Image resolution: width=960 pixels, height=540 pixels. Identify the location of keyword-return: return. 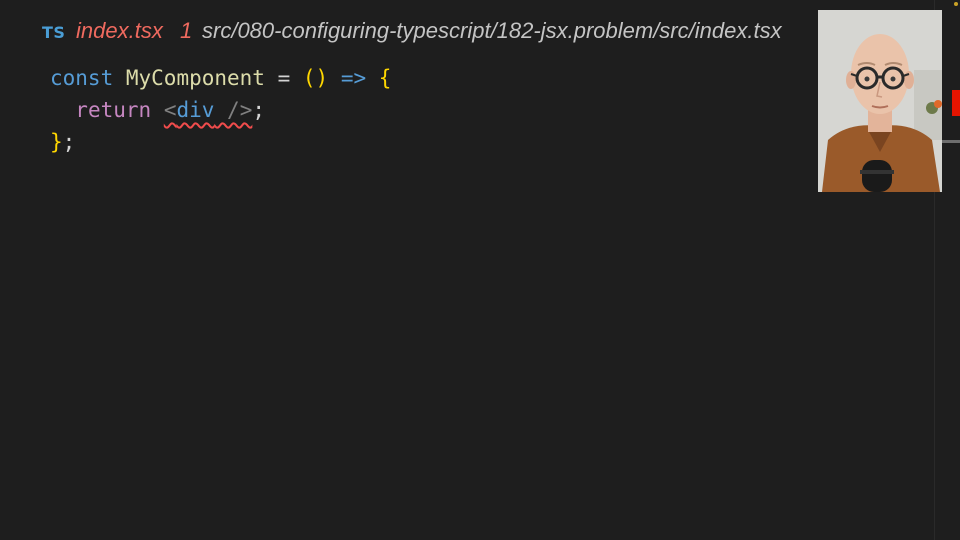
(113, 110).